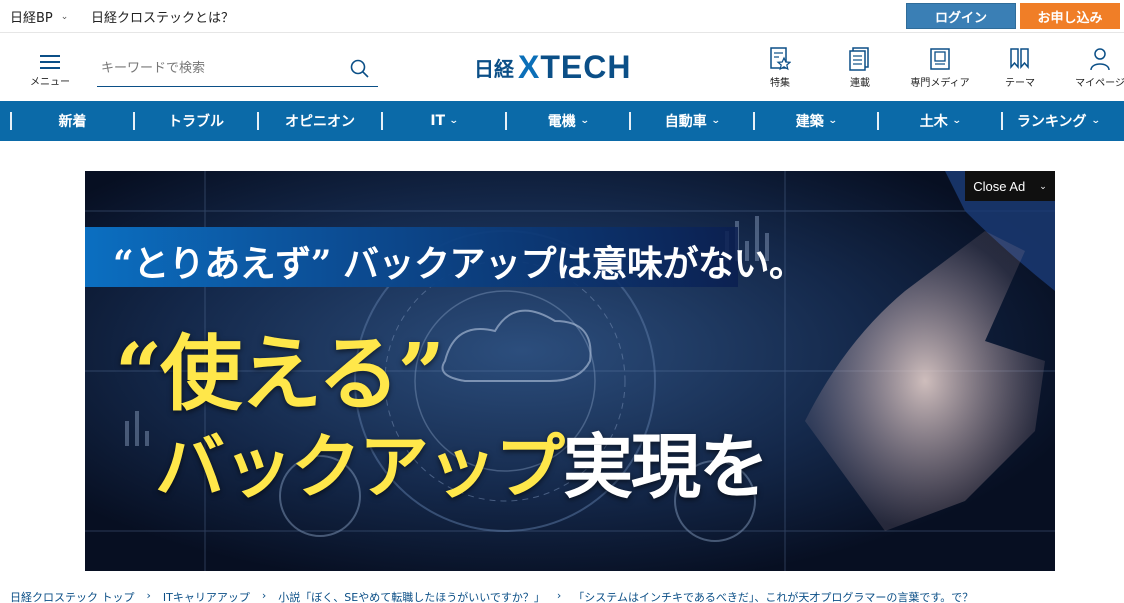 Image resolution: width=1124 pixels, height=603 pixels. I want to click on nav-opinion: オピニオン, so click(320, 121).